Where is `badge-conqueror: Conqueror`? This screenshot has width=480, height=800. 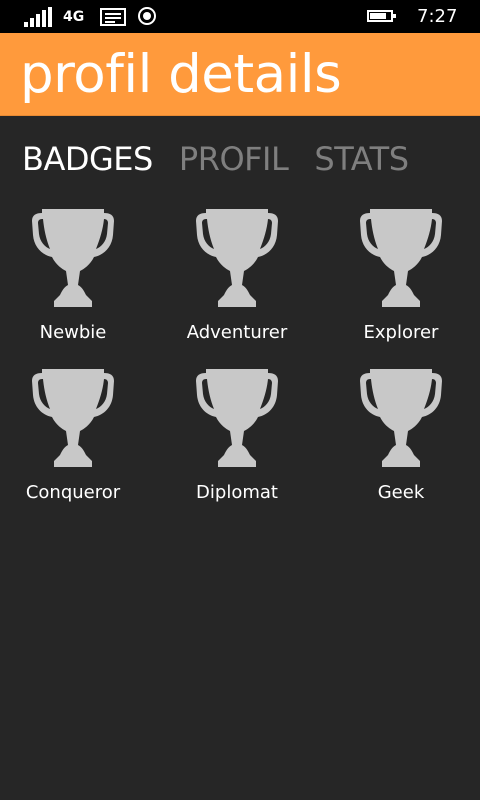
badge-conqueror: Conqueror is located at coordinates (73, 442).